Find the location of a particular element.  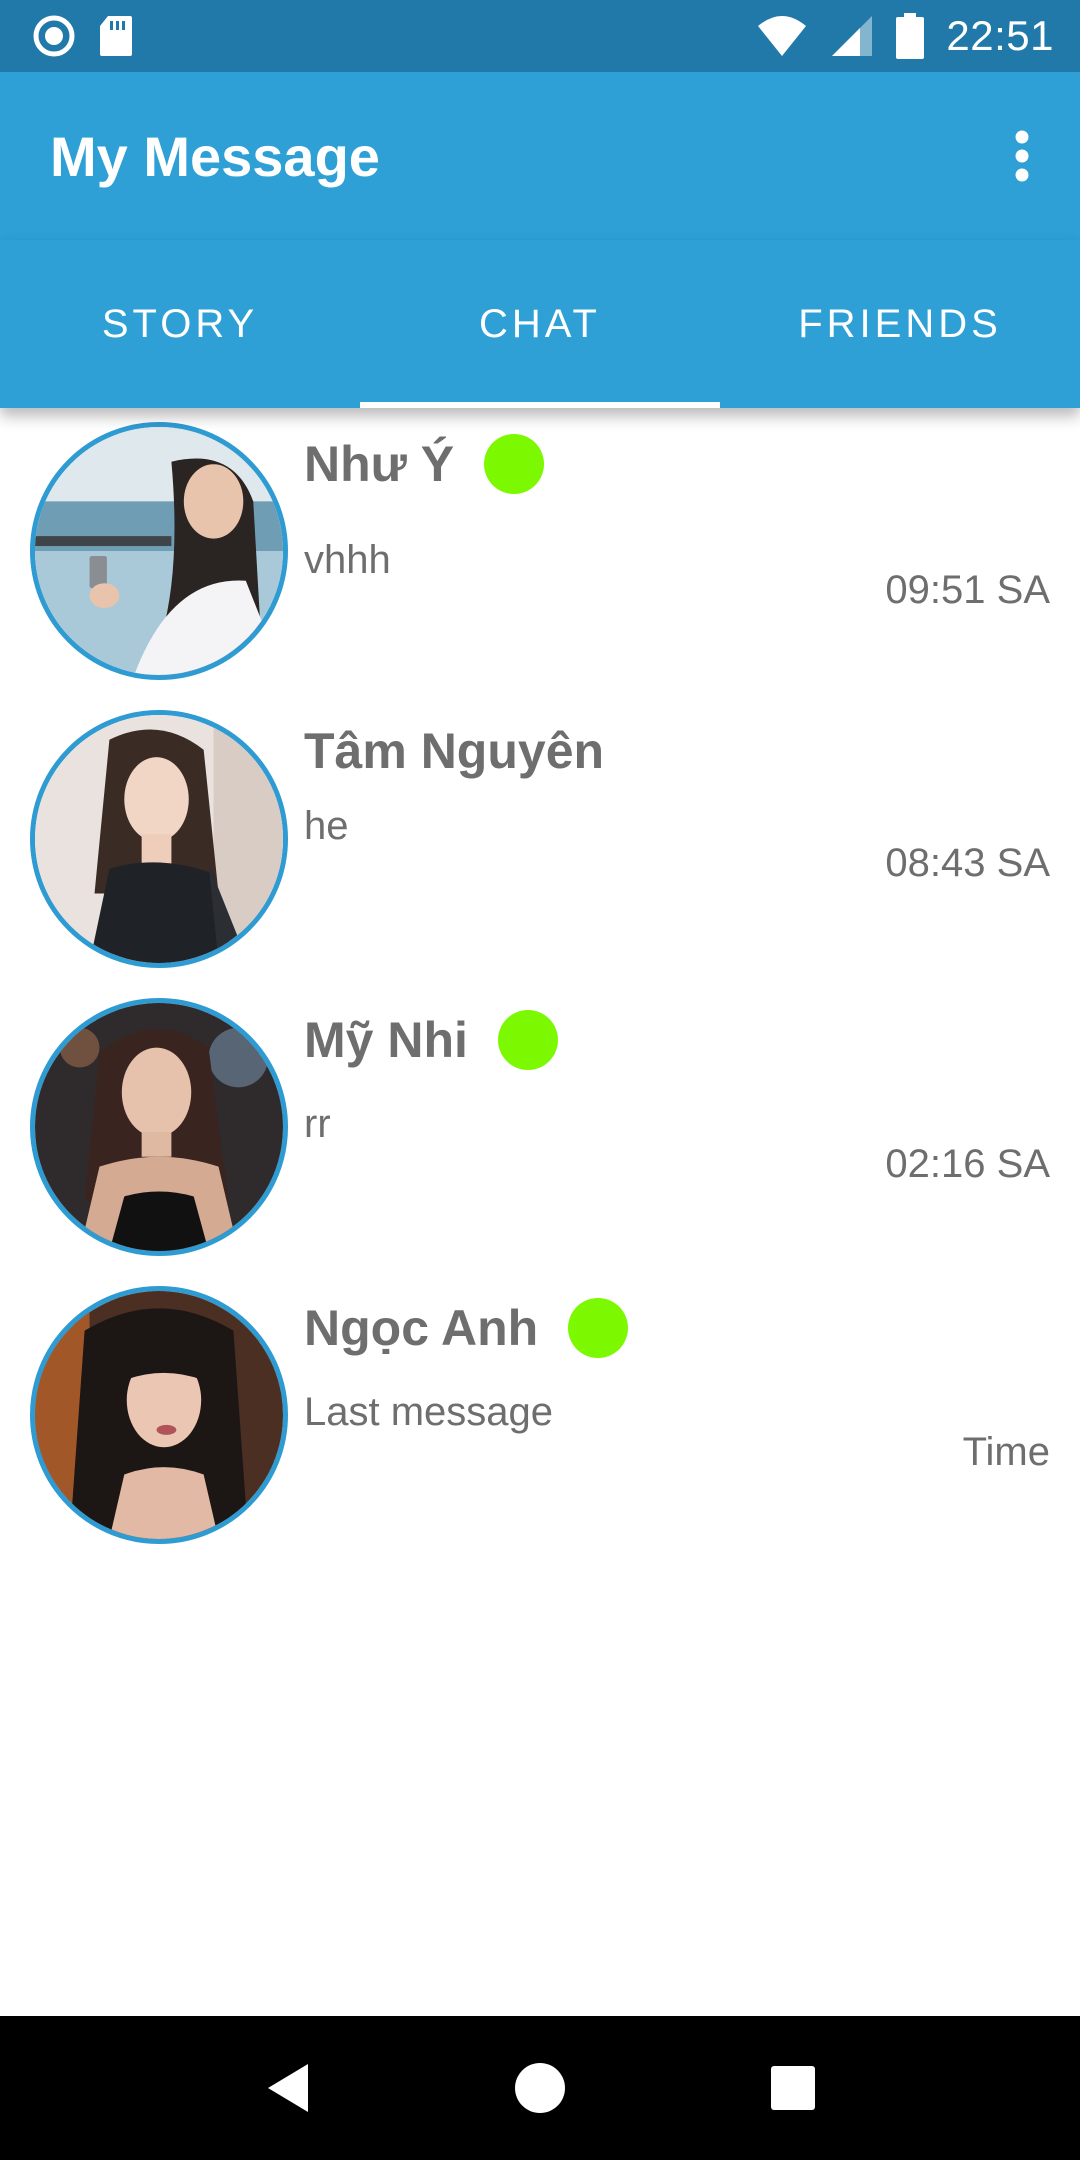

tab-friends-label: FRIENDS is located at coordinates (900, 323).